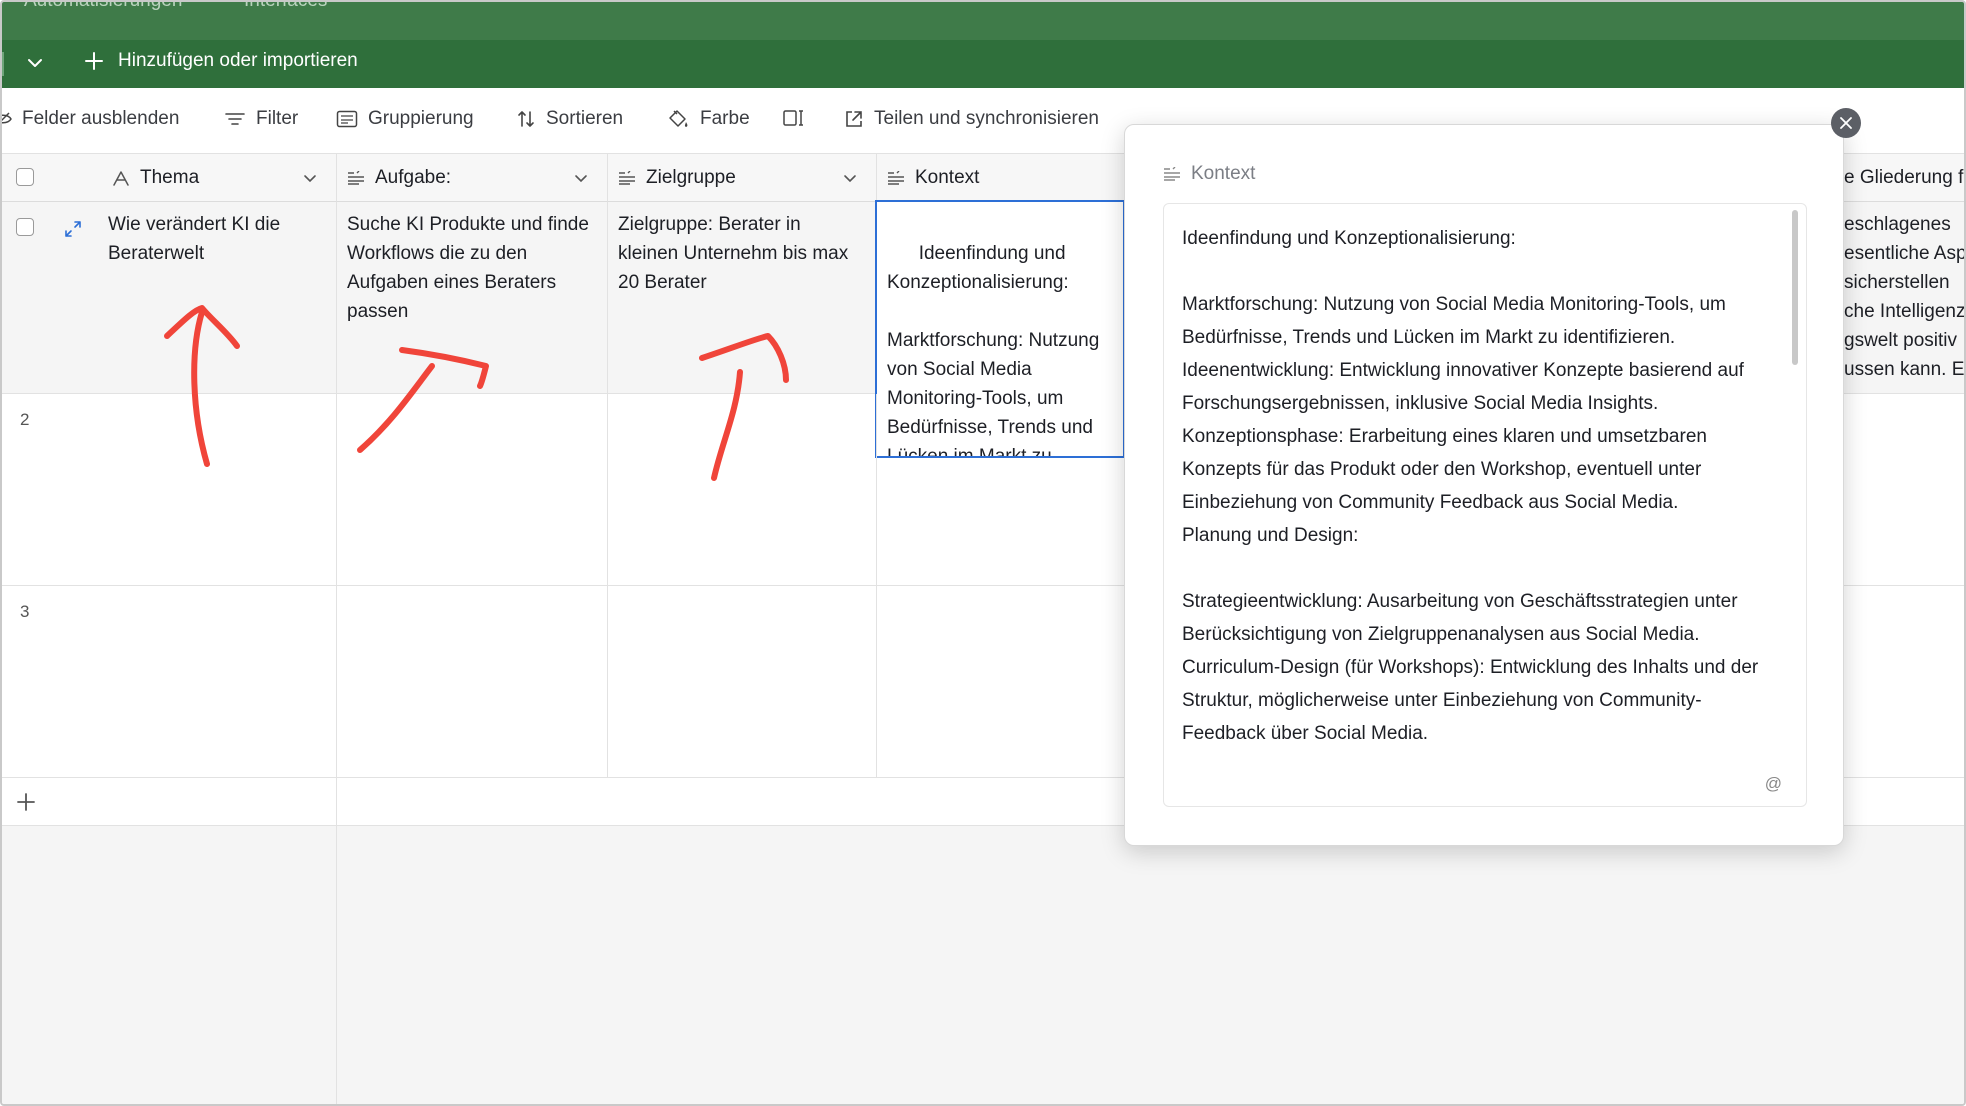  What do you see at coordinates (1773, 784) in the screenshot?
I see `mention-icon: @` at bounding box center [1773, 784].